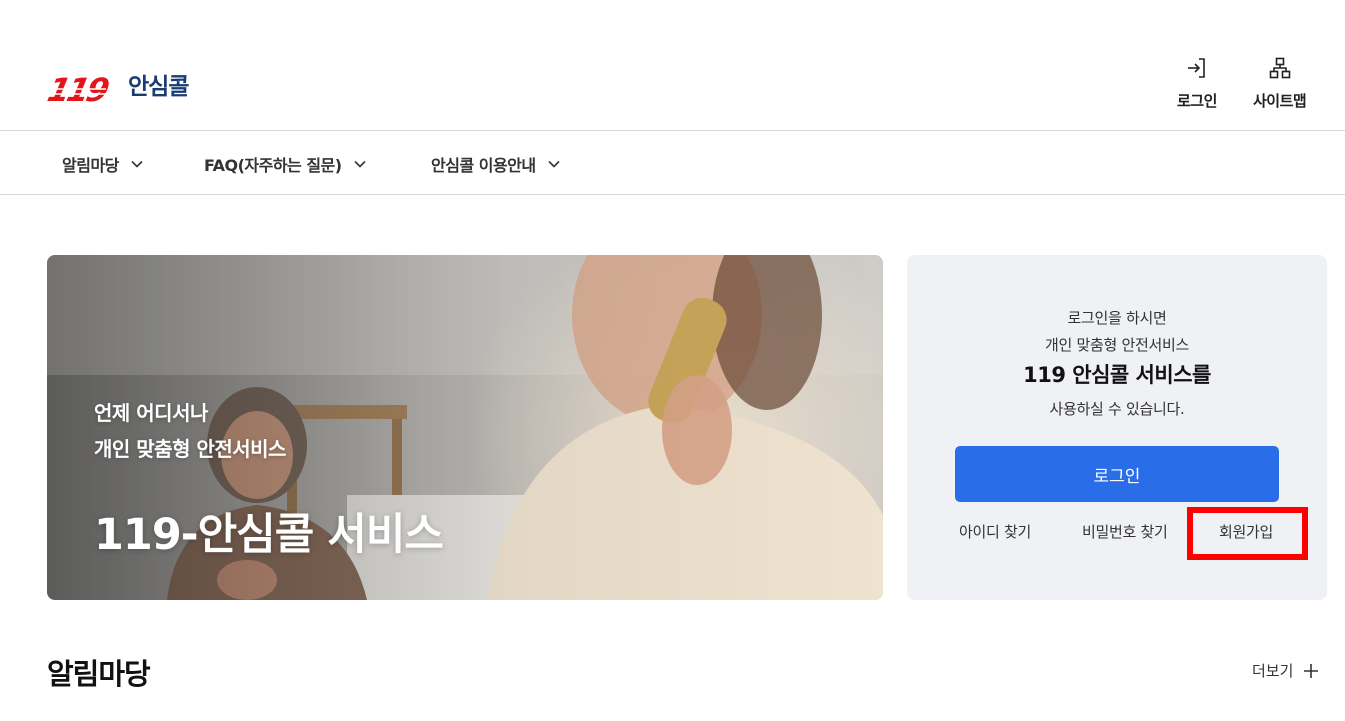 The width and height of the screenshot is (1345, 721). Describe the element at coordinates (1280, 101) in the screenshot. I see `sitemap-label: 사이트맵` at that location.